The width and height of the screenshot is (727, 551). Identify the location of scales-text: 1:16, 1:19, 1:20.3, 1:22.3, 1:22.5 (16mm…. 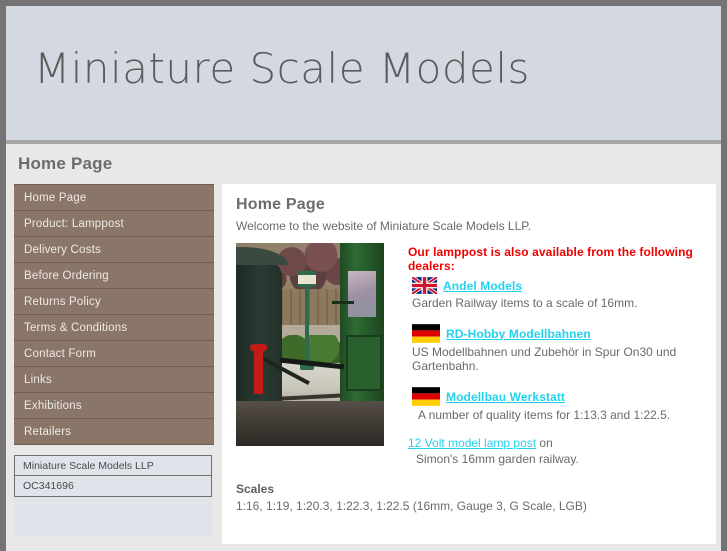
(411, 506).